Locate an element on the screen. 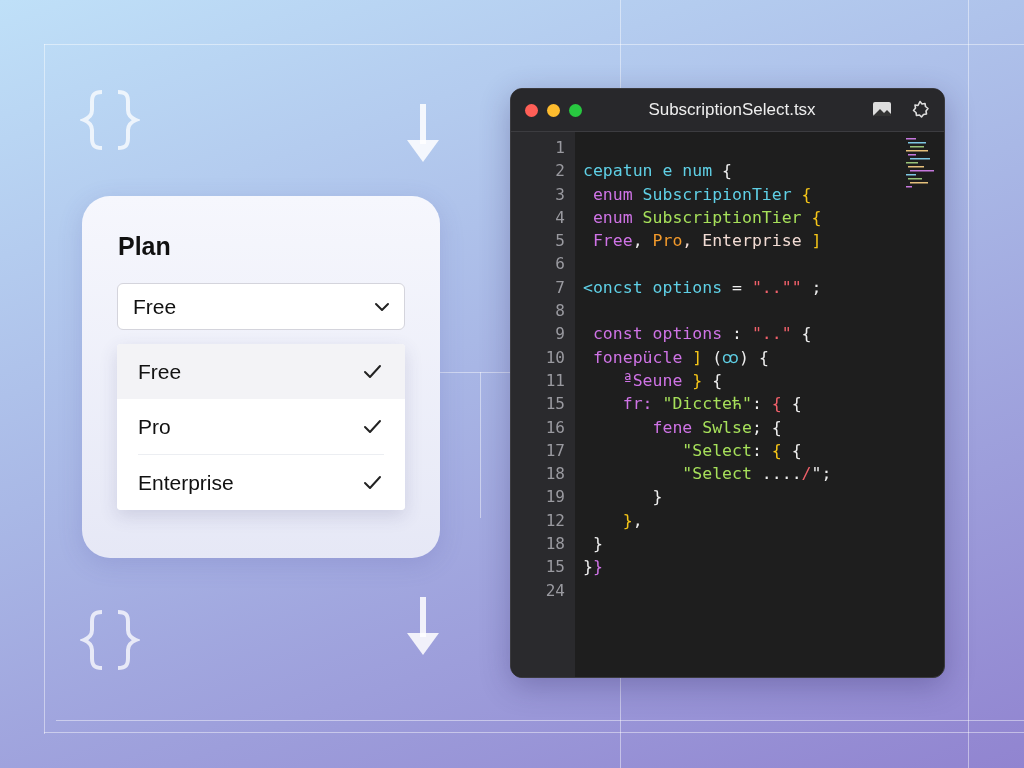  line-number: 3 is located at coordinates (560, 194).